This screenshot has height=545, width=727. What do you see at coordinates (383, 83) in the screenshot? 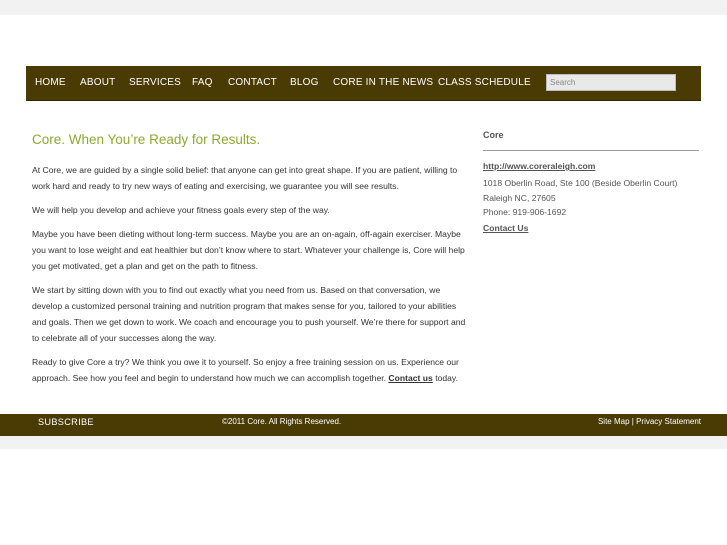
I see `nav-core-in-the-news: CORE IN THE NEWS` at bounding box center [383, 83].